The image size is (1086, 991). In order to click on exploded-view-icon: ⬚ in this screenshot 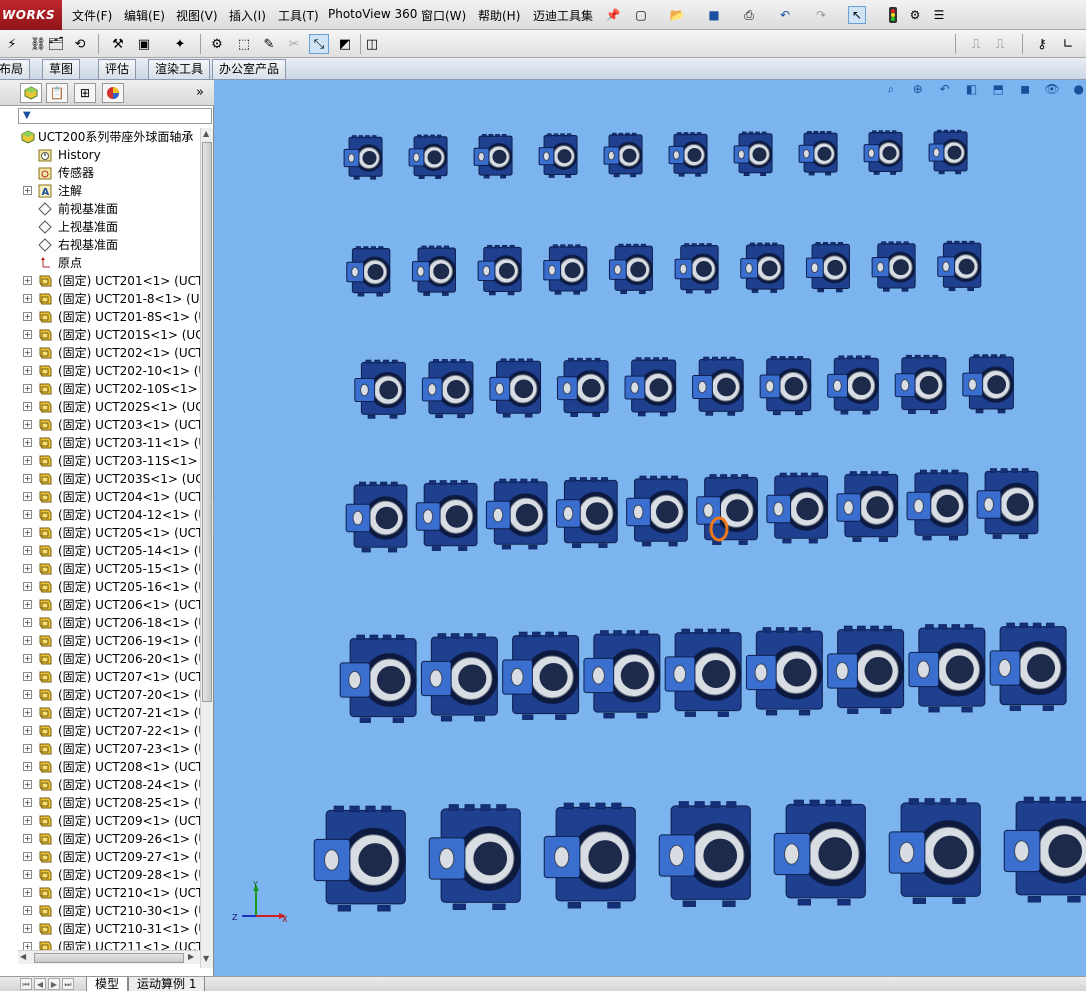, I will do `click(244, 44)`.